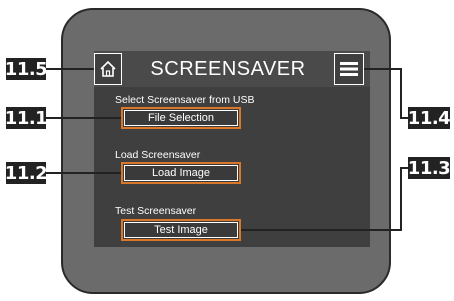 This screenshot has width=454, height=301. What do you see at coordinates (26, 118) in the screenshot?
I see `callout-file-selection: 11.1` at bounding box center [26, 118].